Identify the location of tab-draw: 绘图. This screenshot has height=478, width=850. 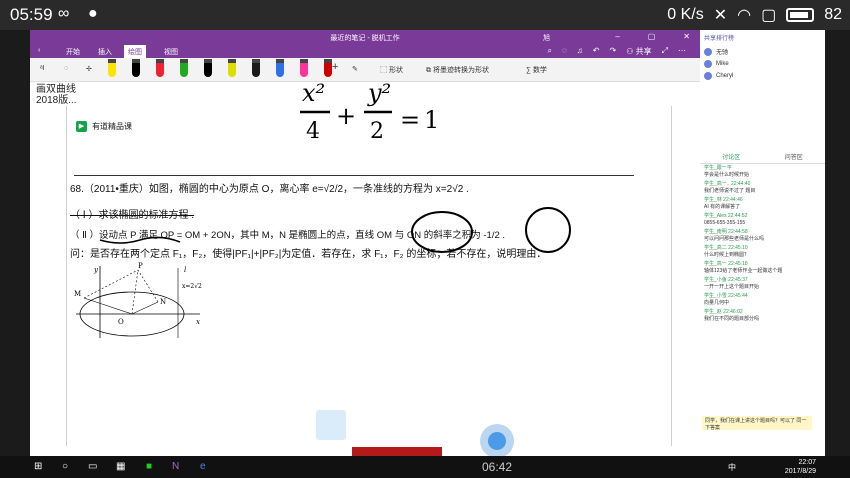
(135, 52).